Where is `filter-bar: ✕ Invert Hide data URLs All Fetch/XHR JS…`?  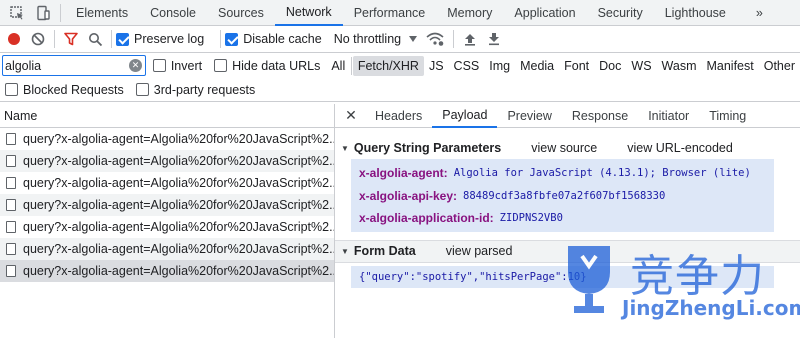 filter-bar: ✕ Invert Hide data URLs All Fetch/XHR JS… is located at coordinates (400, 65).